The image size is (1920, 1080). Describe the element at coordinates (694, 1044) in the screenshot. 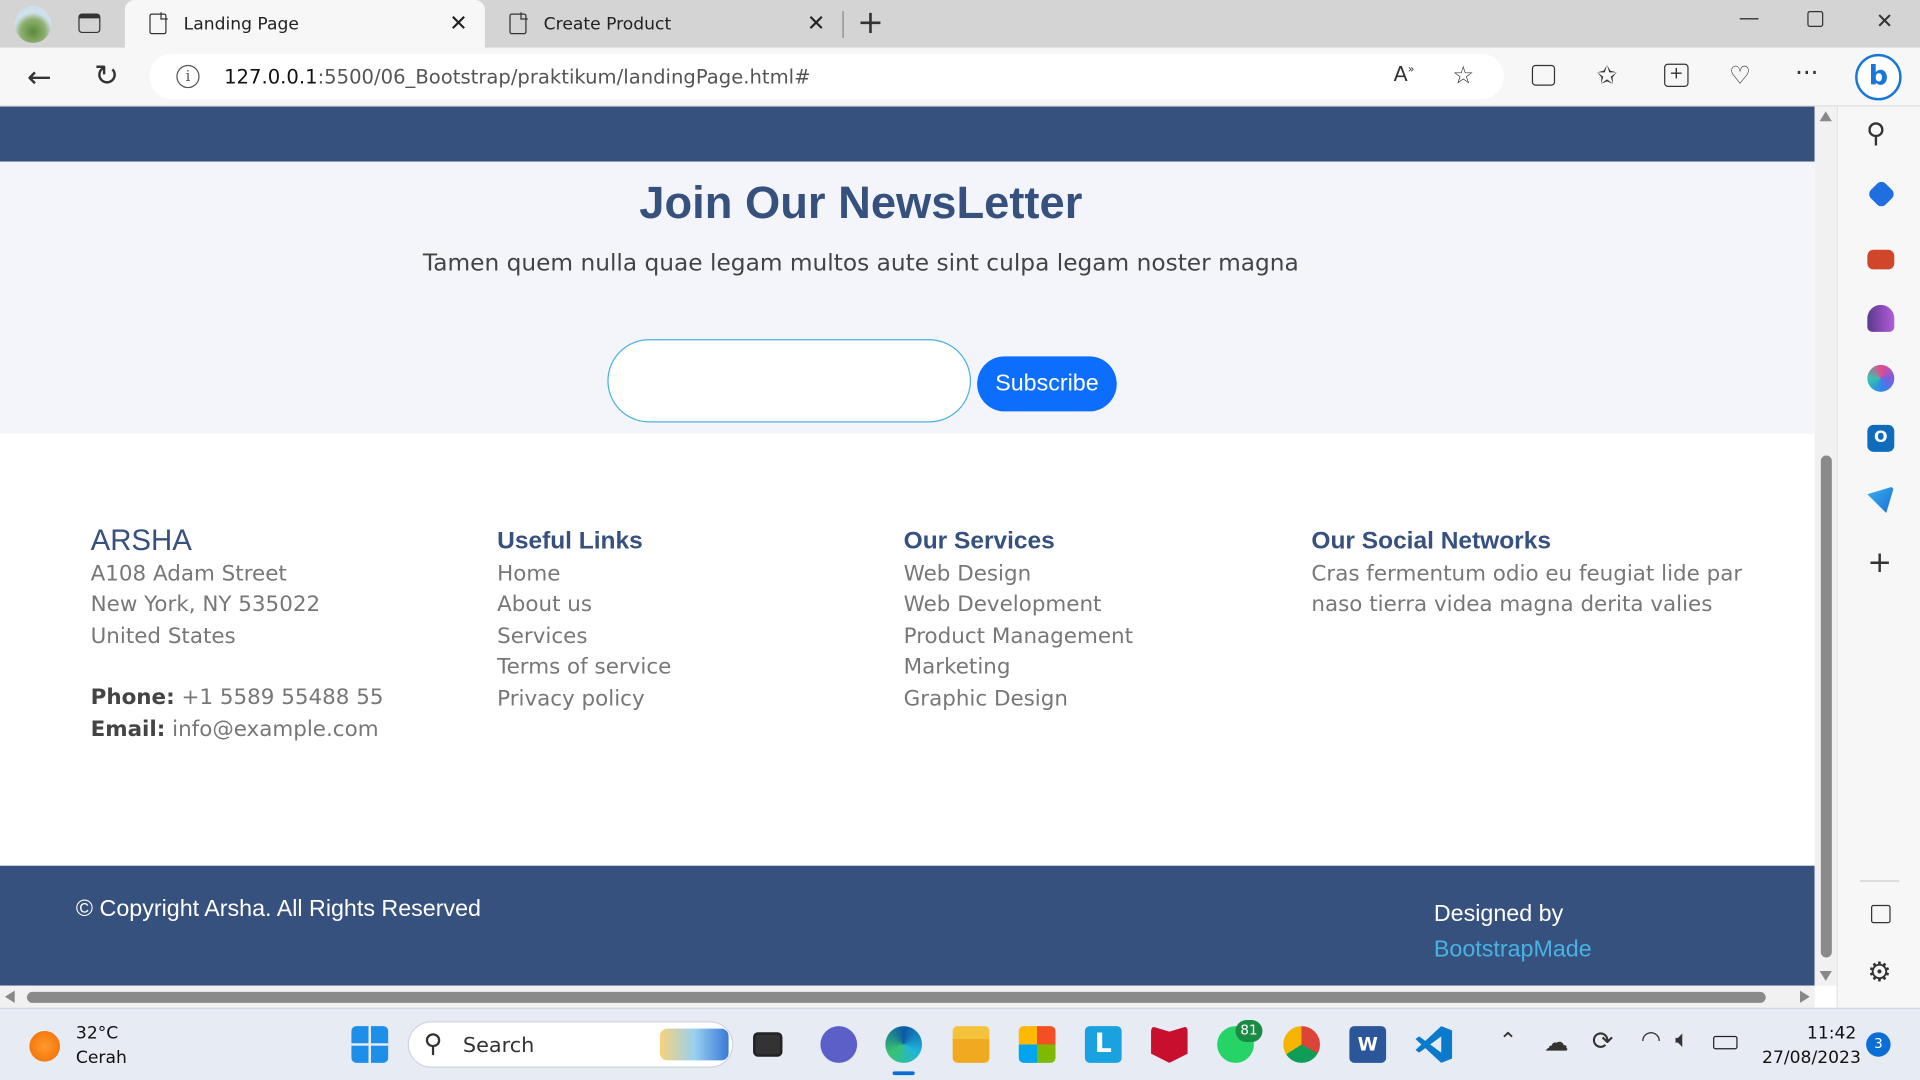

I see `search-highlight-icon` at that location.